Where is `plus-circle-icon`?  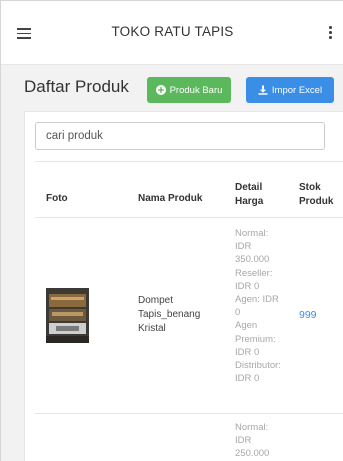
plus-circle-icon is located at coordinates (160, 90).